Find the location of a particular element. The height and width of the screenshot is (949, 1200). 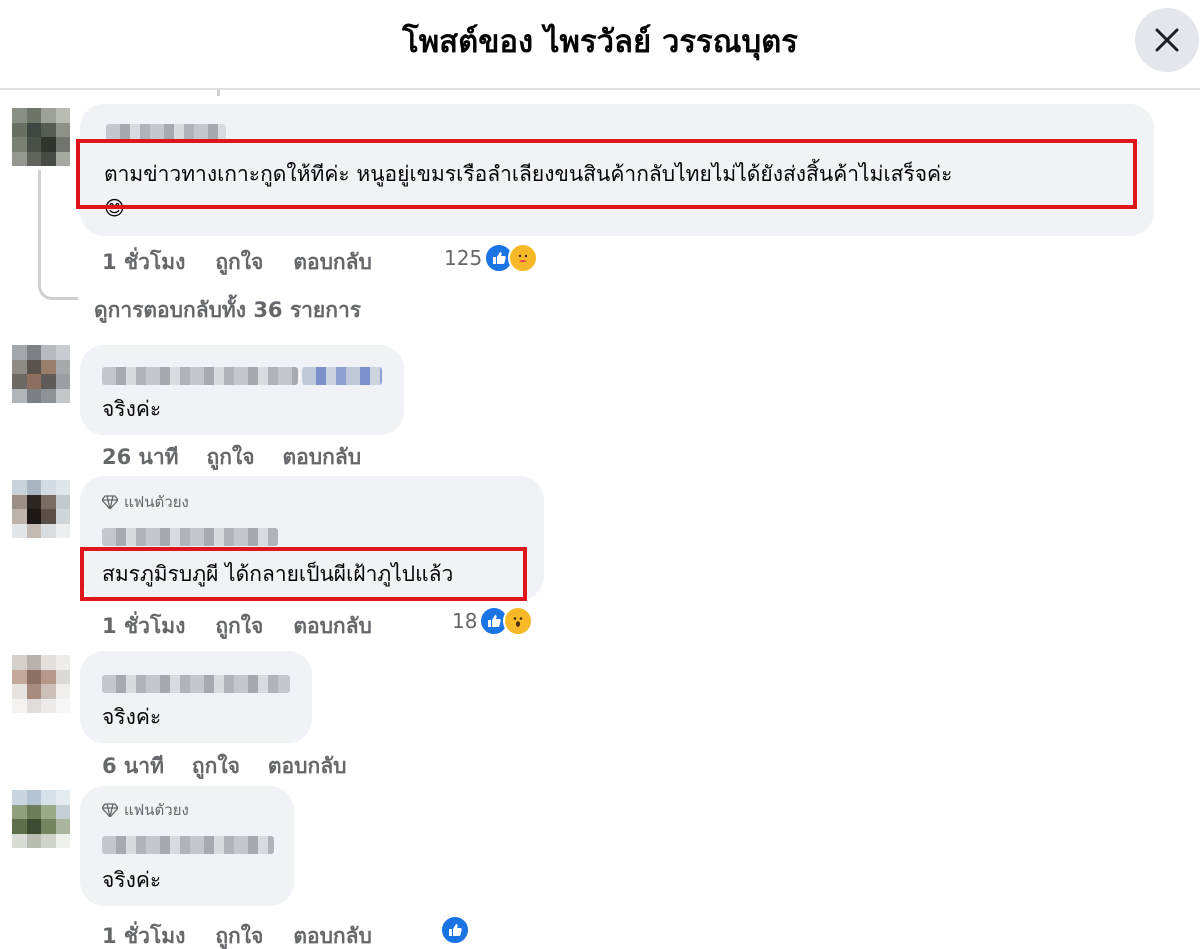

comment-actions: 26 นาที ถูกใจ ตอบกลับ is located at coordinates (231, 457).